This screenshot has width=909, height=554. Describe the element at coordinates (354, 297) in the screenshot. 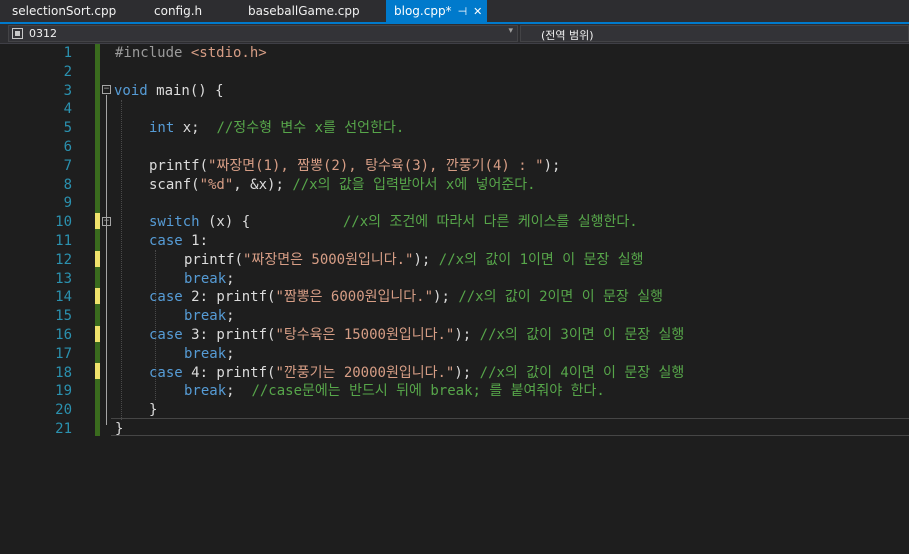

I see `string-literal: "짬뽕은 6000원입니다."` at that location.